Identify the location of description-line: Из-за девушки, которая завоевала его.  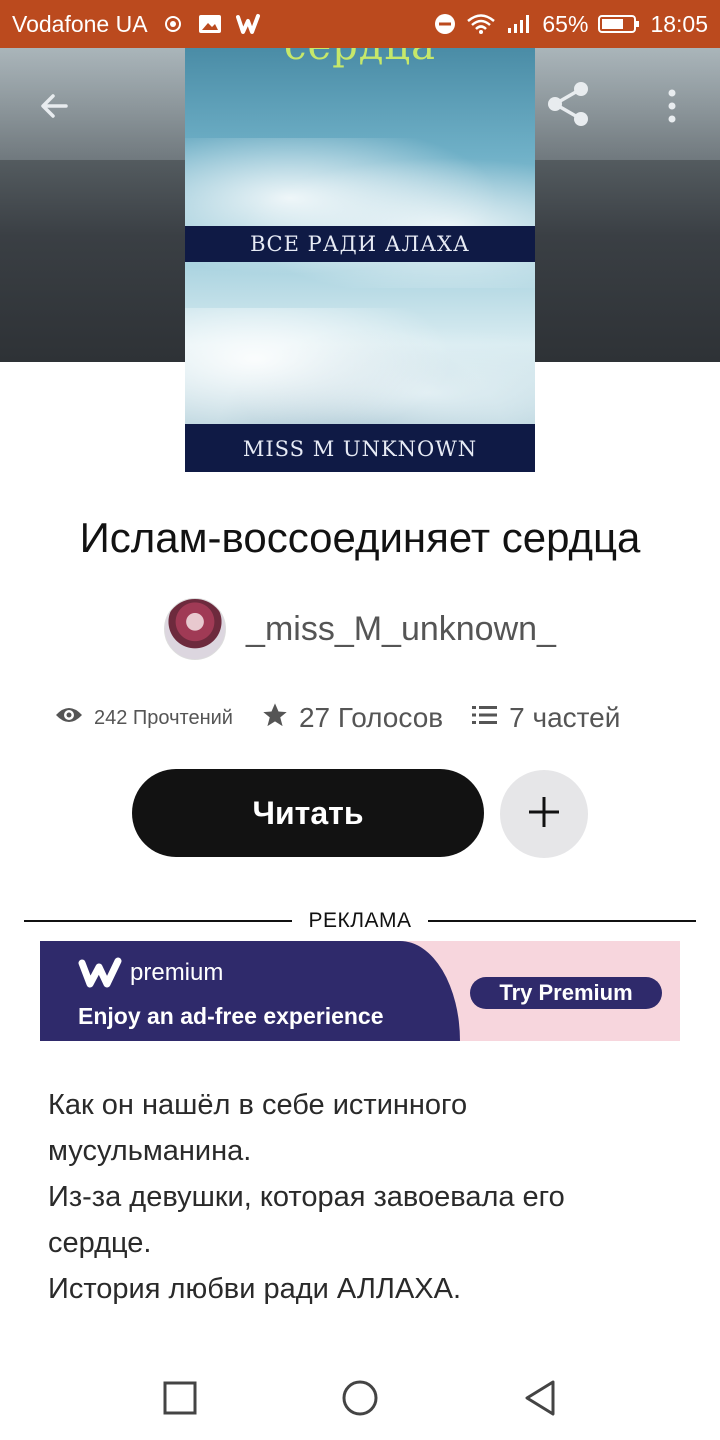
(306, 1197).